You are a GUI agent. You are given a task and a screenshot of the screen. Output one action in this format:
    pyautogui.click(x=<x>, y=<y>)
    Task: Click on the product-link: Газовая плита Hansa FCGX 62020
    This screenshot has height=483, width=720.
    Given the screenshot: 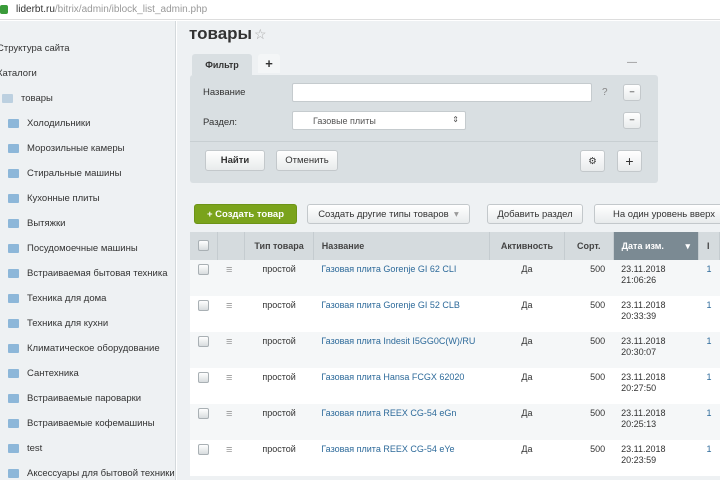 What is the action you would take?
    pyautogui.click(x=392, y=377)
    